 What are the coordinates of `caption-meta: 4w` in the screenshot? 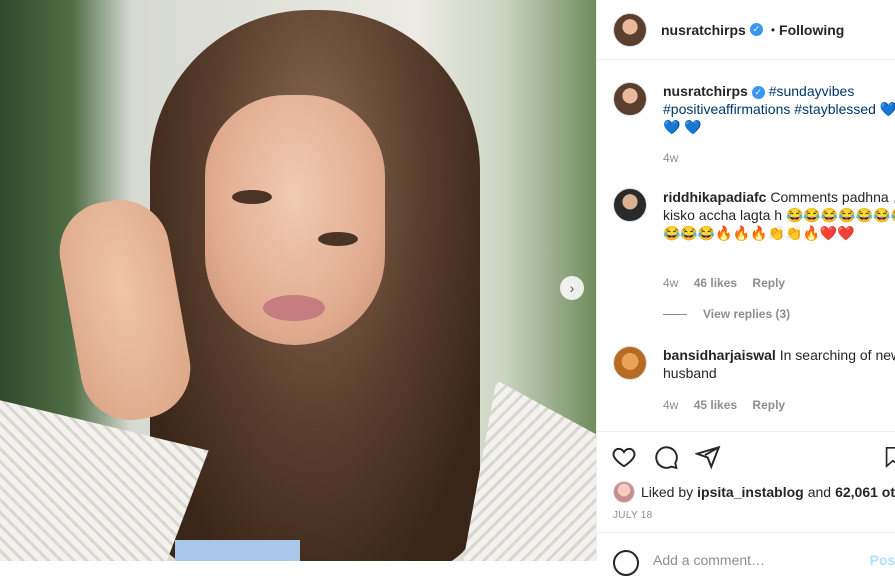 It's located at (676, 158).